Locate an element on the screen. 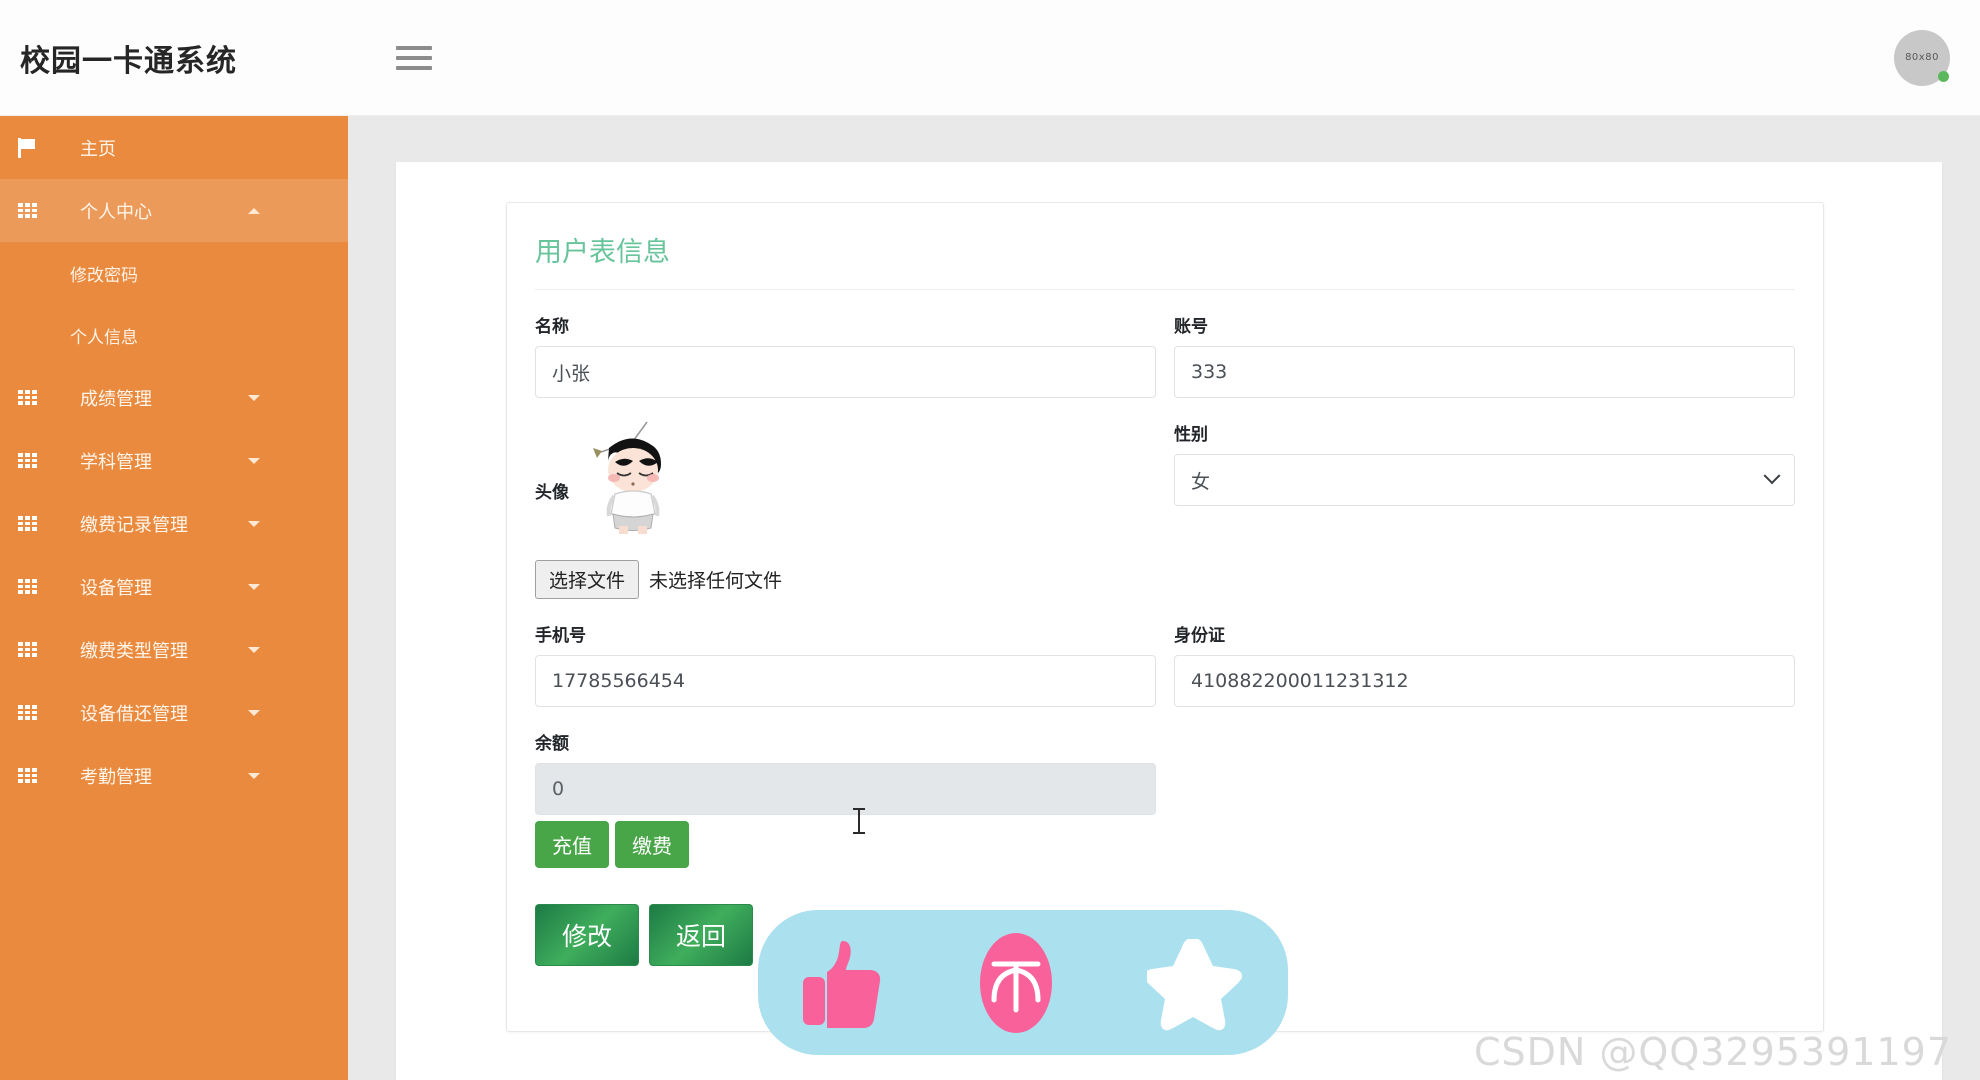 Image resolution: width=1980 pixels, height=1080 pixels. form-col-name: 名称 小张 is located at coordinates (850, 344).